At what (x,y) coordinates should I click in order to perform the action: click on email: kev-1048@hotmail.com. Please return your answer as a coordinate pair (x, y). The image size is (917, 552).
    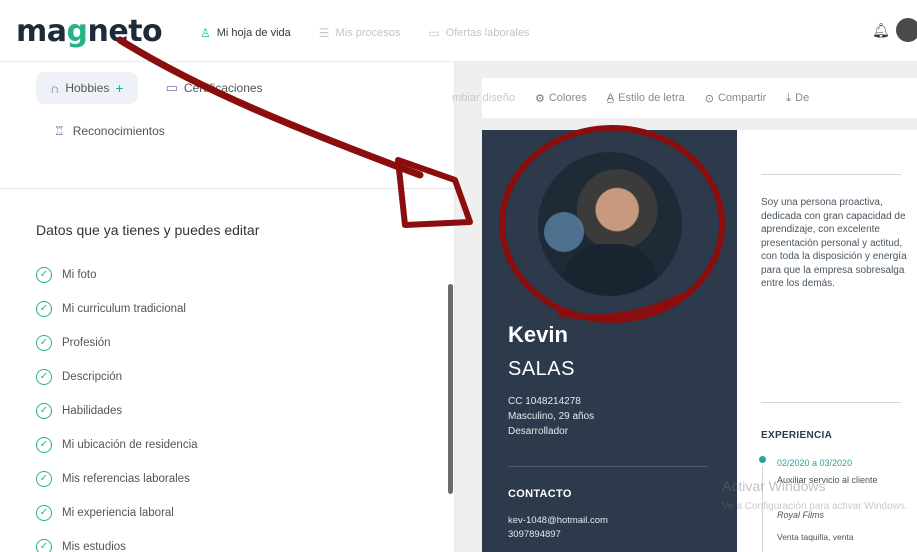
    Looking at the image, I should click on (558, 520).